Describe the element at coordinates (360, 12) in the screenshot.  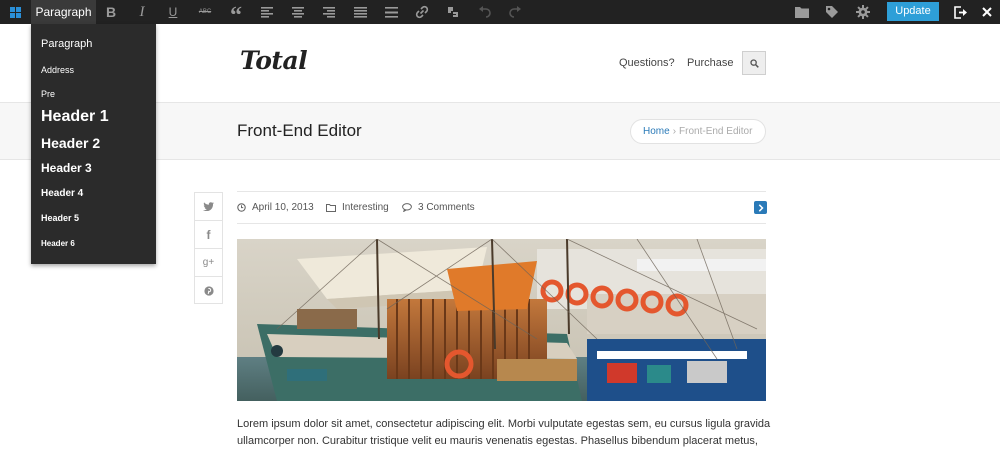
I see `align-justify-icon` at that location.